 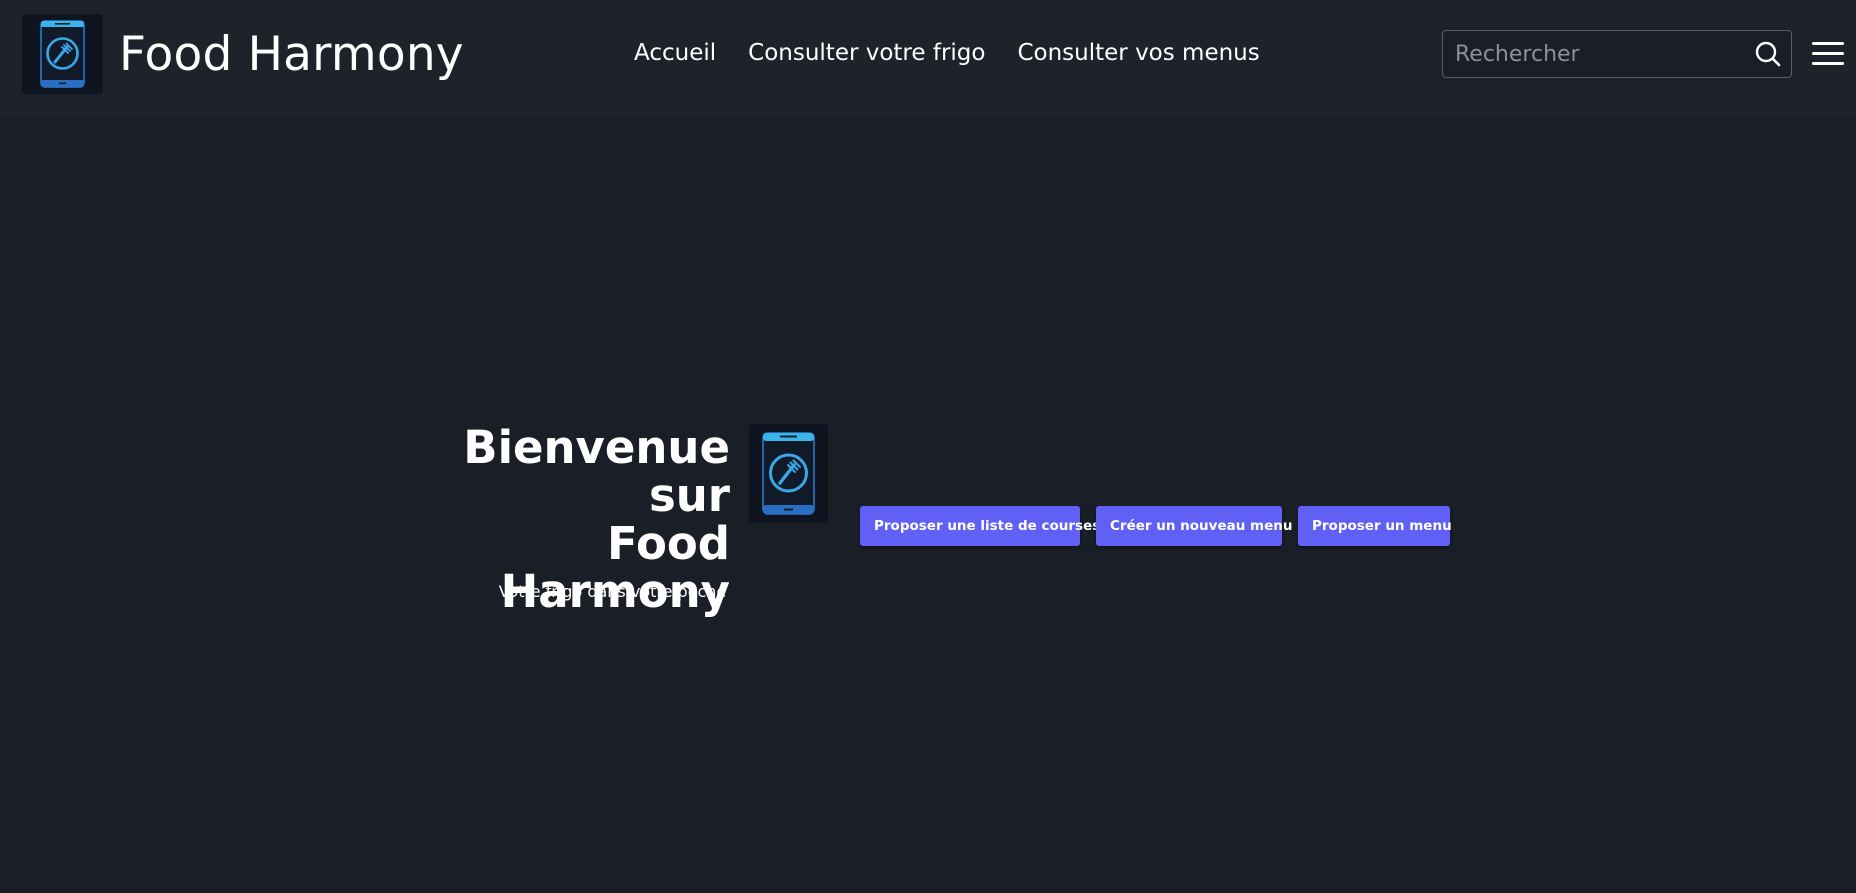 I want to click on search-button, so click(x=1768, y=54).